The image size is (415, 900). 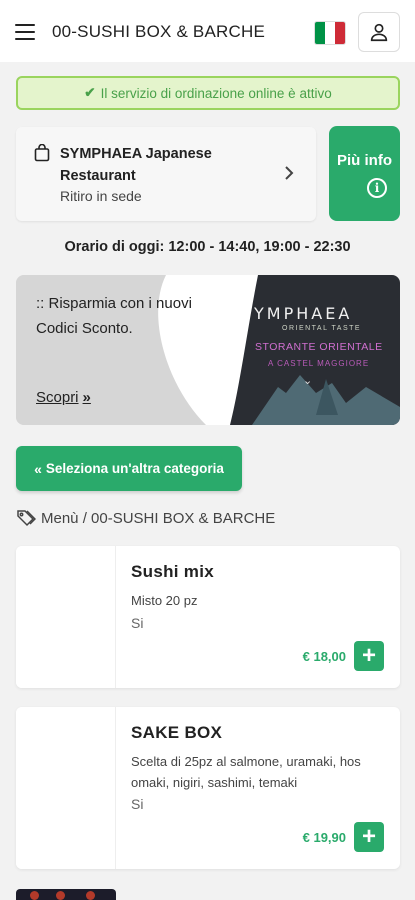 What do you see at coordinates (86, 397) in the screenshot?
I see `double-chevron-right-icon: »` at bounding box center [86, 397].